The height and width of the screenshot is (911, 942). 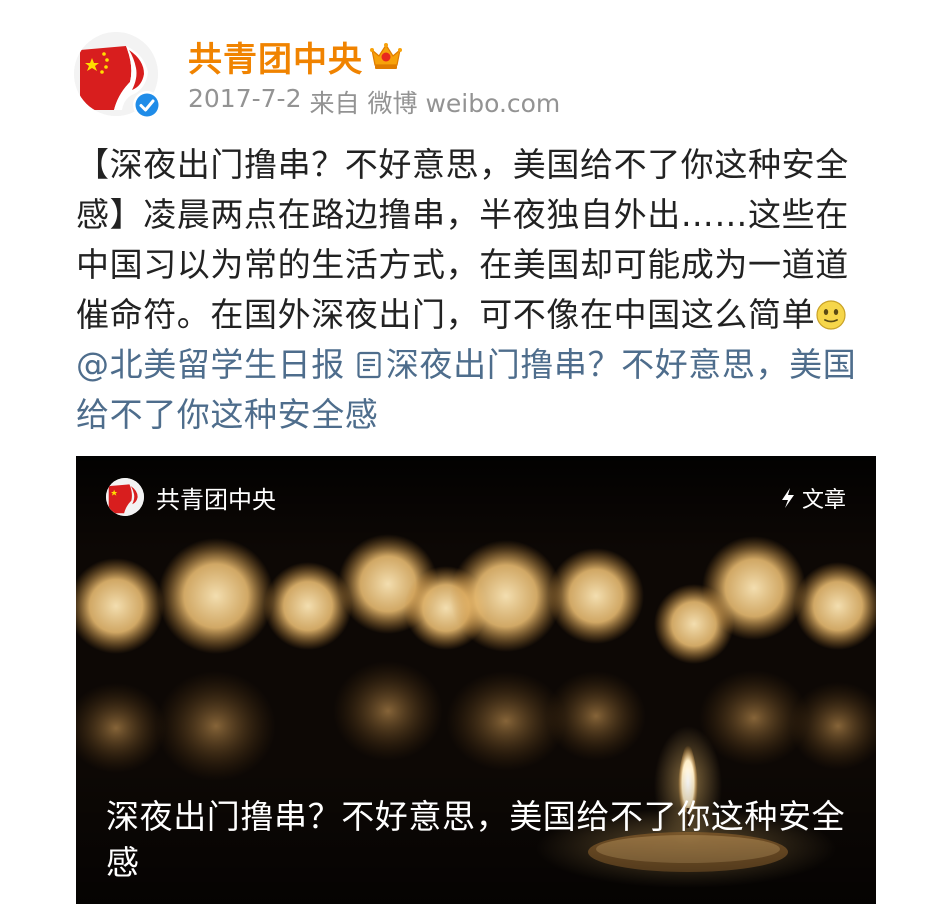 What do you see at coordinates (823, 500) in the screenshot?
I see `card-type-label: 文章` at bounding box center [823, 500].